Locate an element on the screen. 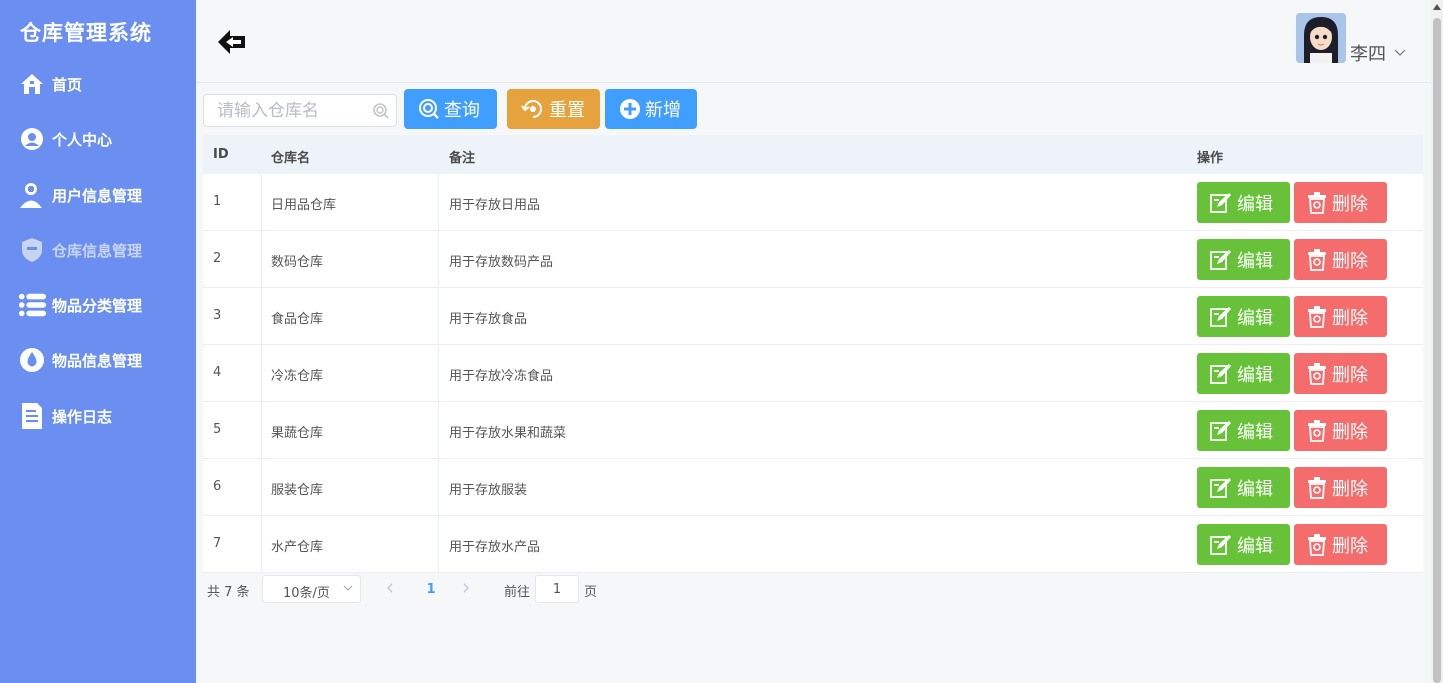 Image resolution: width=1443 pixels, height=683 pixels. cell-note: 用于存放服装 is located at coordinates (488, 490).